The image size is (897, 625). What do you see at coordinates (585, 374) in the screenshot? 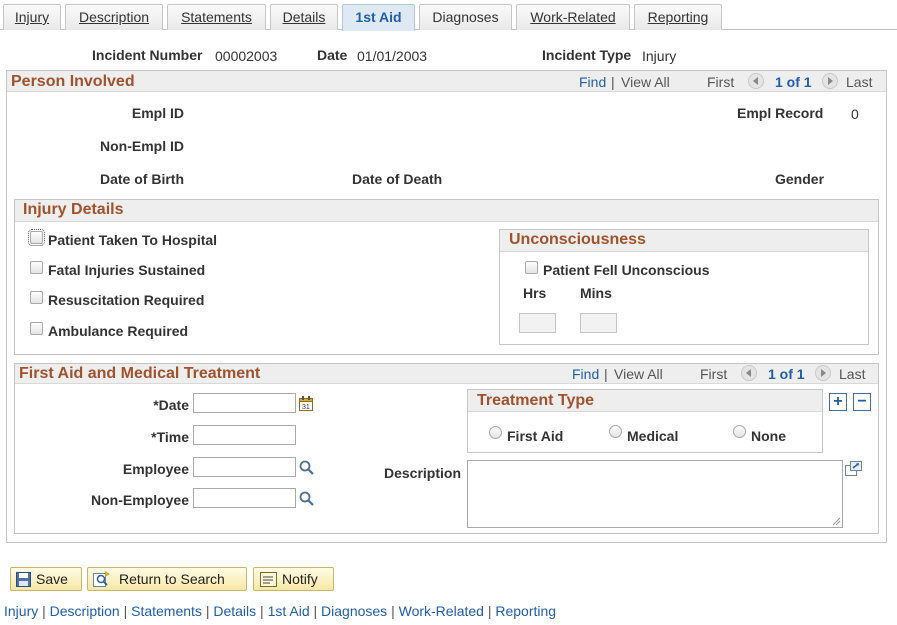
I see `first-aid-find-link: Find` at bounding box center [585, 374].